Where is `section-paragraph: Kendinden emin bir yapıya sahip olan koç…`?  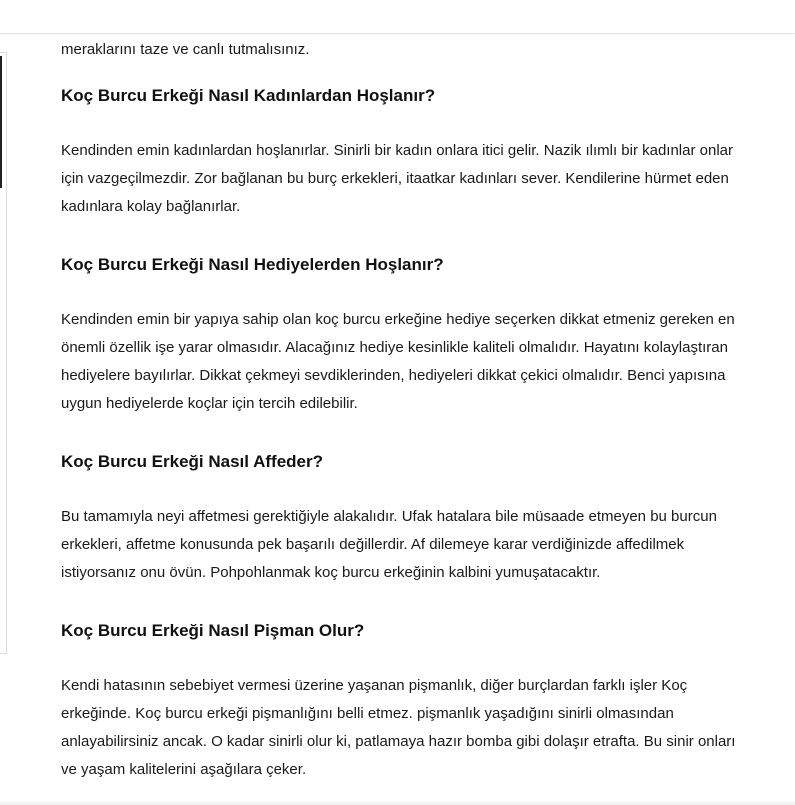 section-paragraph: Kendinden emin bir yapıya sahip olan koç… is located at coordinates (398, 361).